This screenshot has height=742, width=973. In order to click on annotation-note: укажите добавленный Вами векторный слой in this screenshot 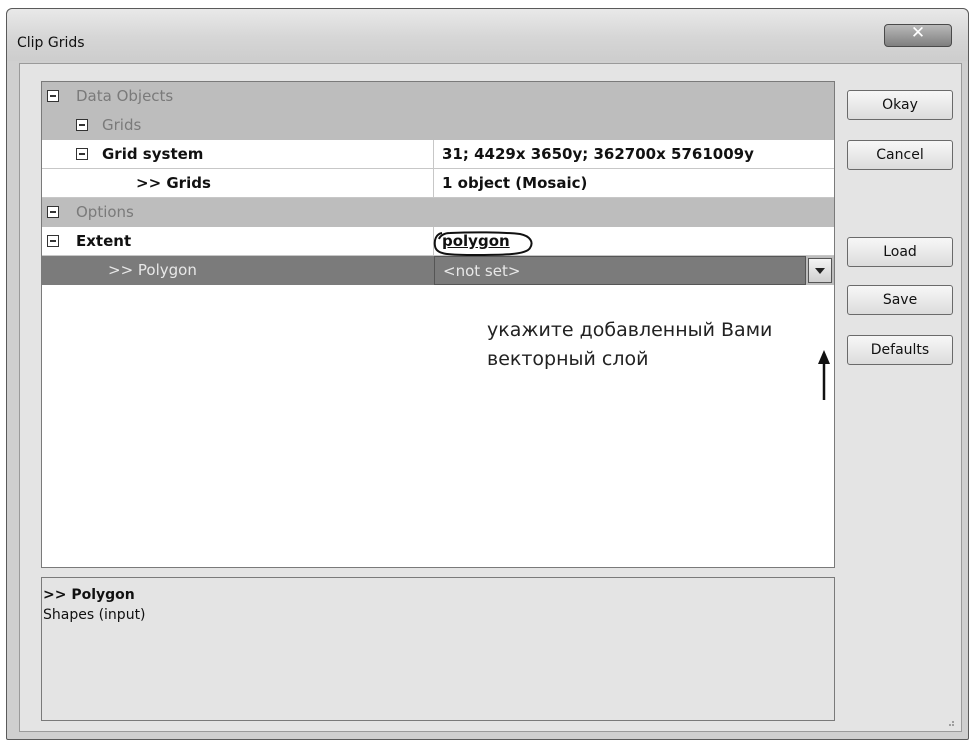, I will do `click(629, 345)`.